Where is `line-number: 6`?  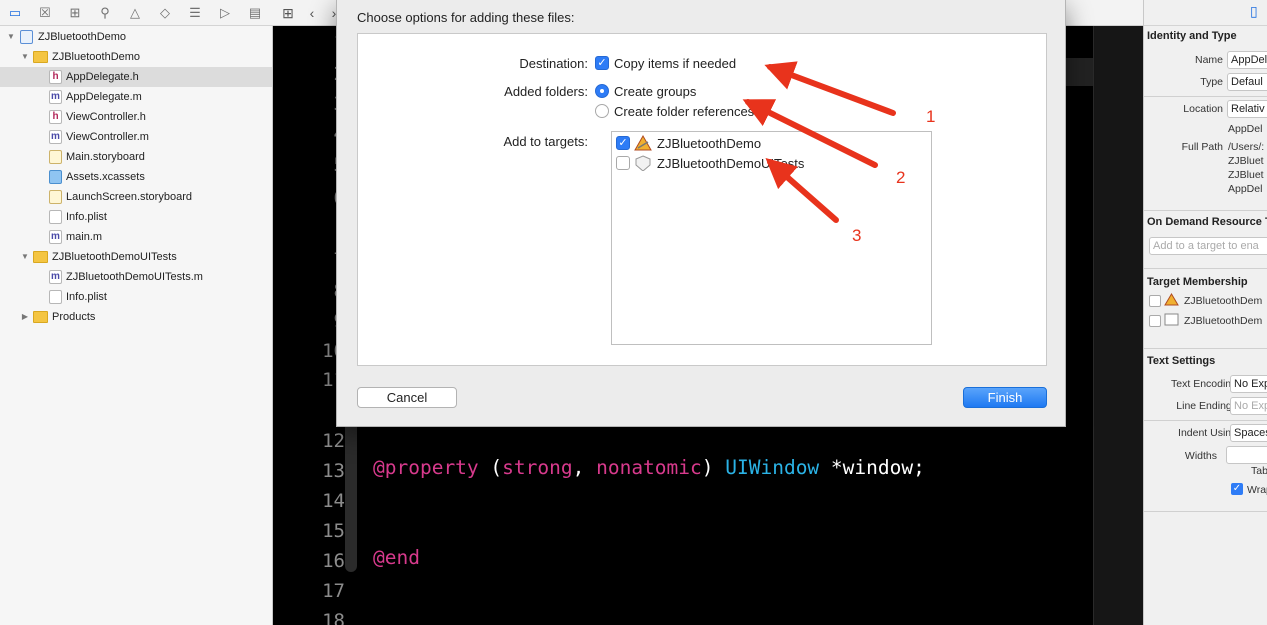 line-number: 6 is located at coordinates (309, 198).